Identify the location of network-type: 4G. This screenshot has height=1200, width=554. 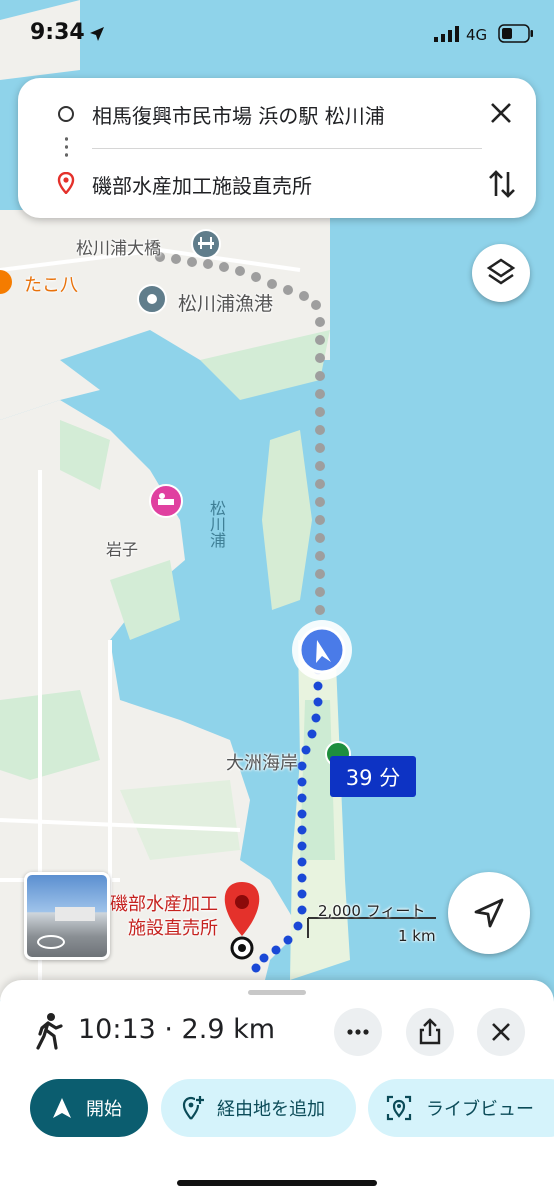
(477, 35).